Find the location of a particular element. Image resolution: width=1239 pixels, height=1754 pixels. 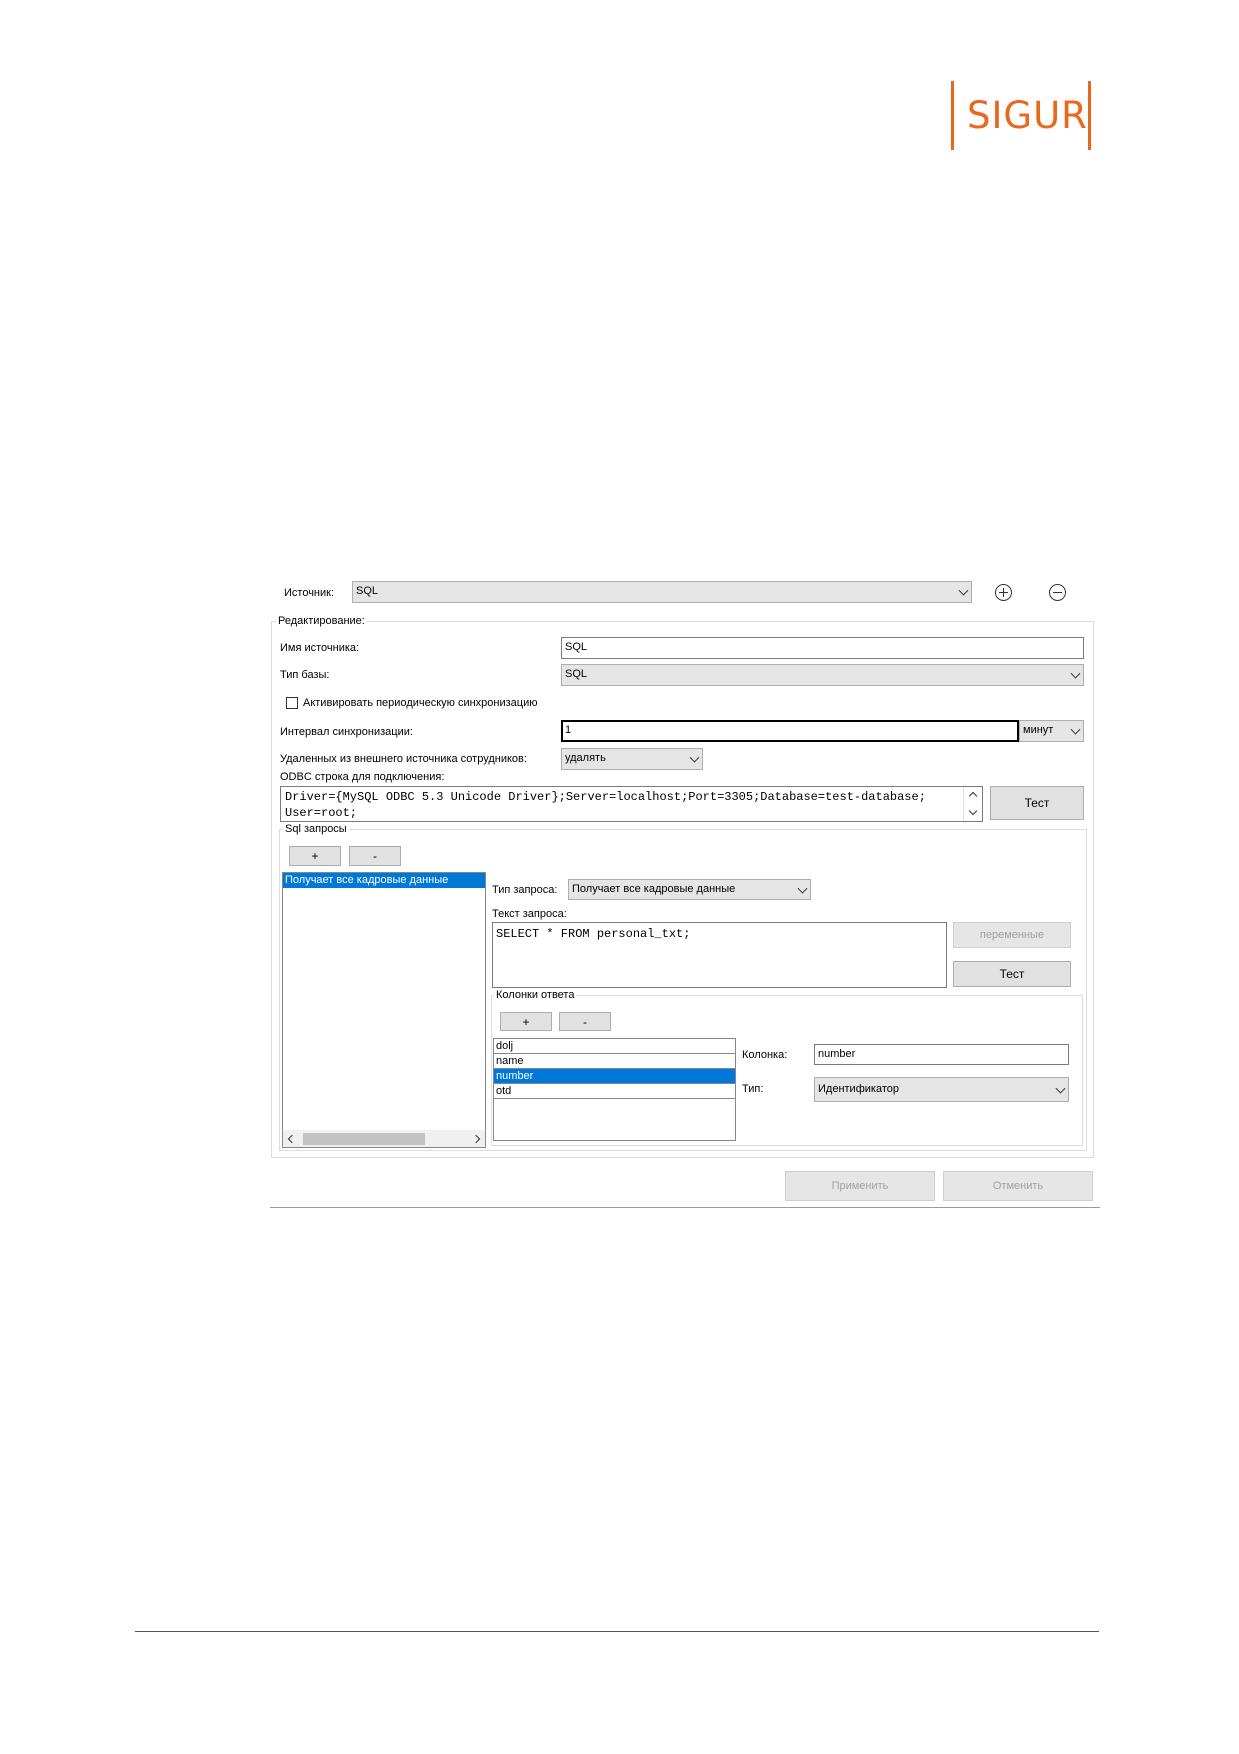

scrollbar-thumb is located at coordinates (364, 1139).